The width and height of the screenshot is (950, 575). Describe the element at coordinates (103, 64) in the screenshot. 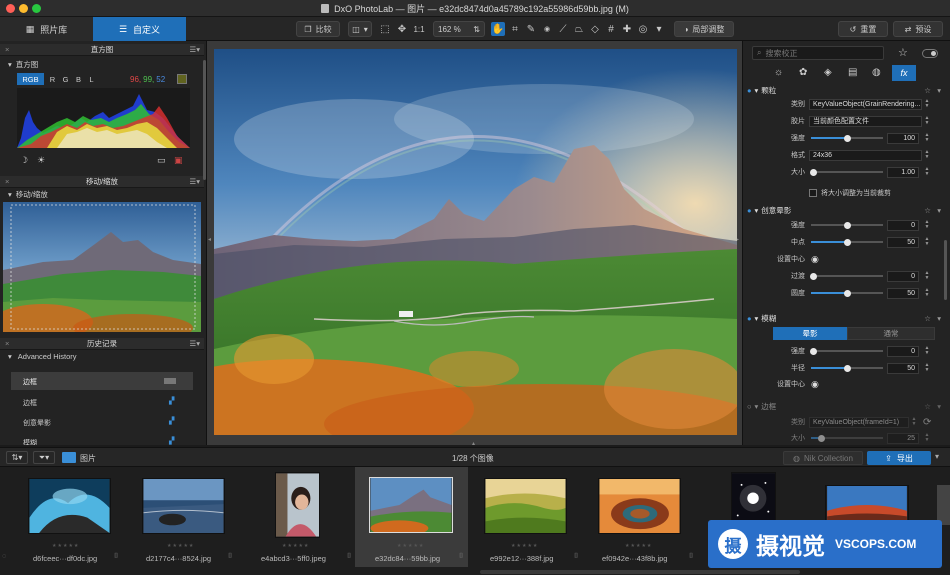

I see `histogram-subheader: ▾ 直方图` at that location.